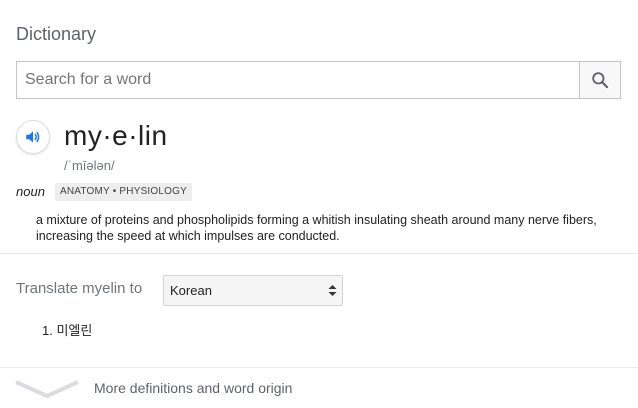 The height and width of the screenshot is (408, 638). I want to click on more-definitions-button: More definitions and word origin, so click(319, 388).